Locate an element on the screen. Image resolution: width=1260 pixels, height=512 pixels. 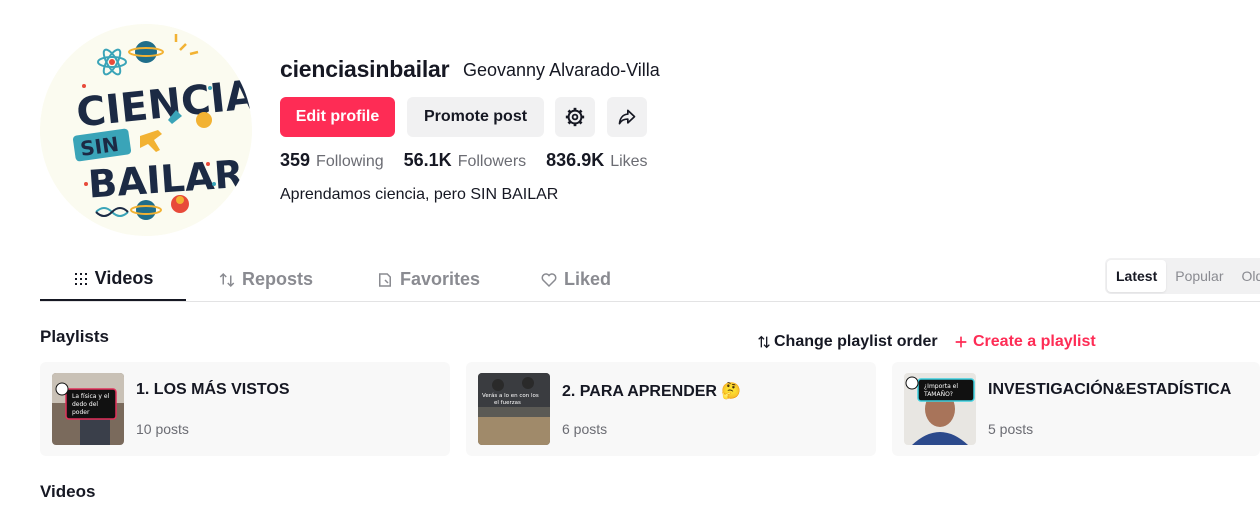
tab-label: Liked is located at coordinates (588, 279).